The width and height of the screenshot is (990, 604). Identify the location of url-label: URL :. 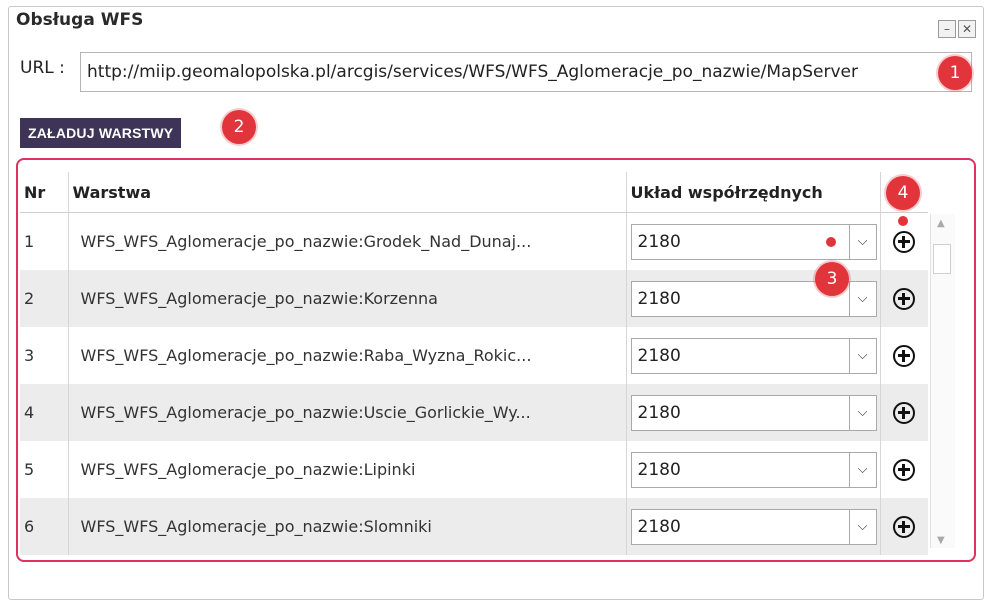
(42, 68).